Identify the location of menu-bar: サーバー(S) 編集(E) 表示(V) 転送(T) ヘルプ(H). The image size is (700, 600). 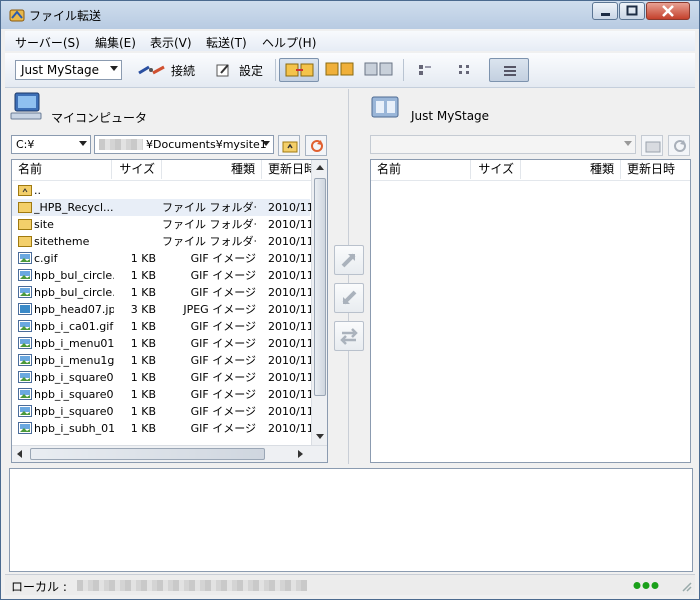
(350, 41).